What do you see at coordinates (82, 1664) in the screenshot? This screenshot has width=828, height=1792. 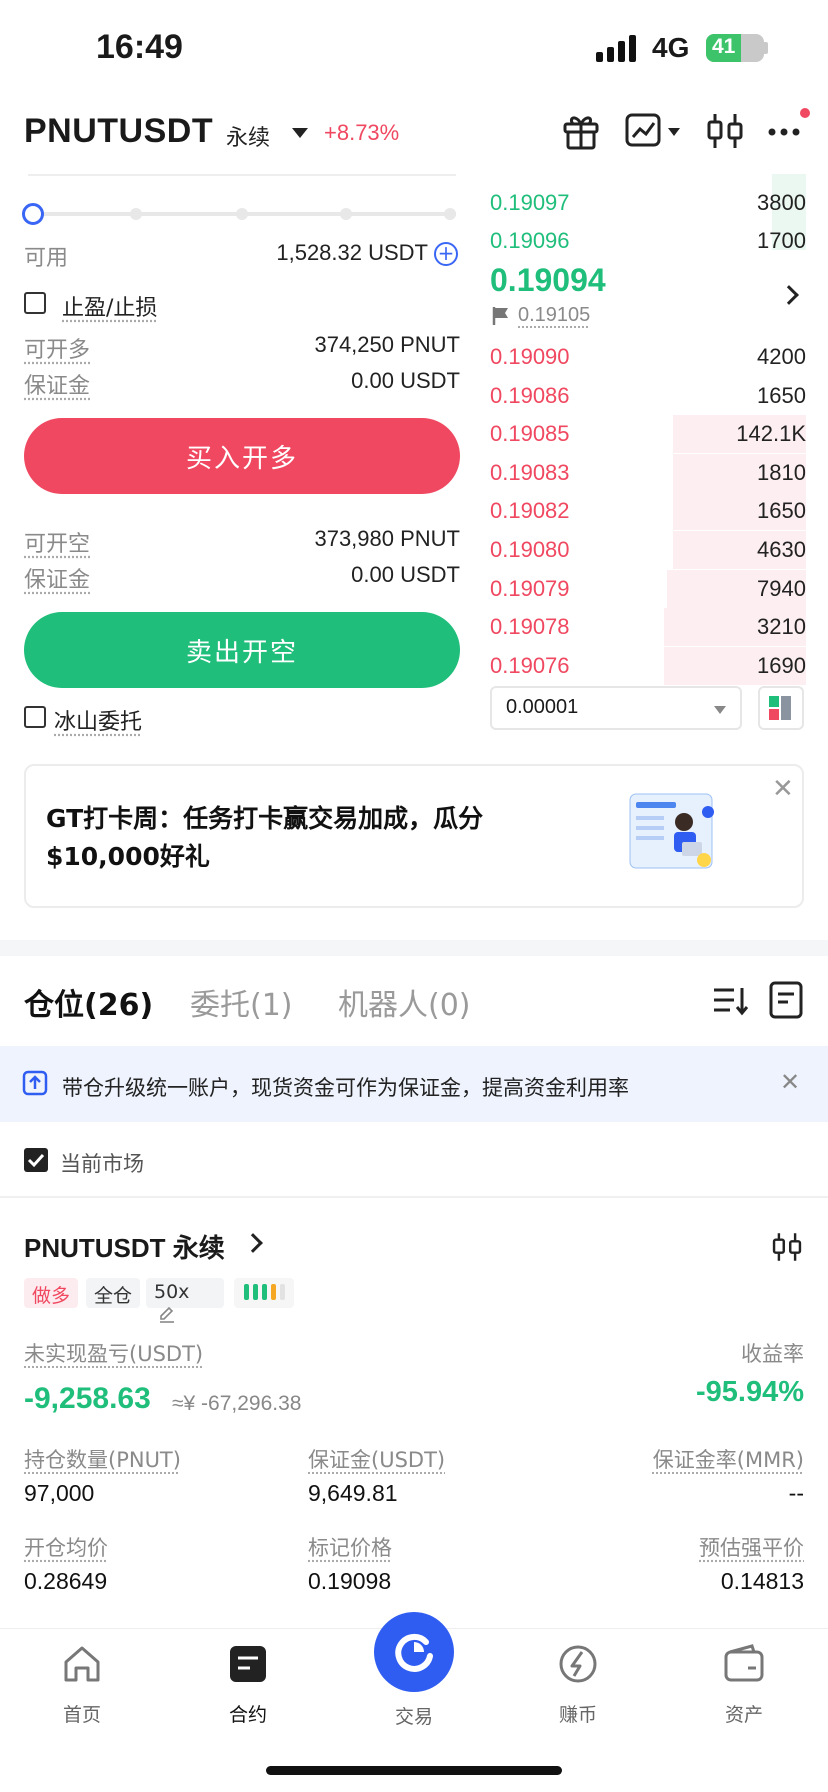 I see `home-icon` at bounding box center [82, 1664].